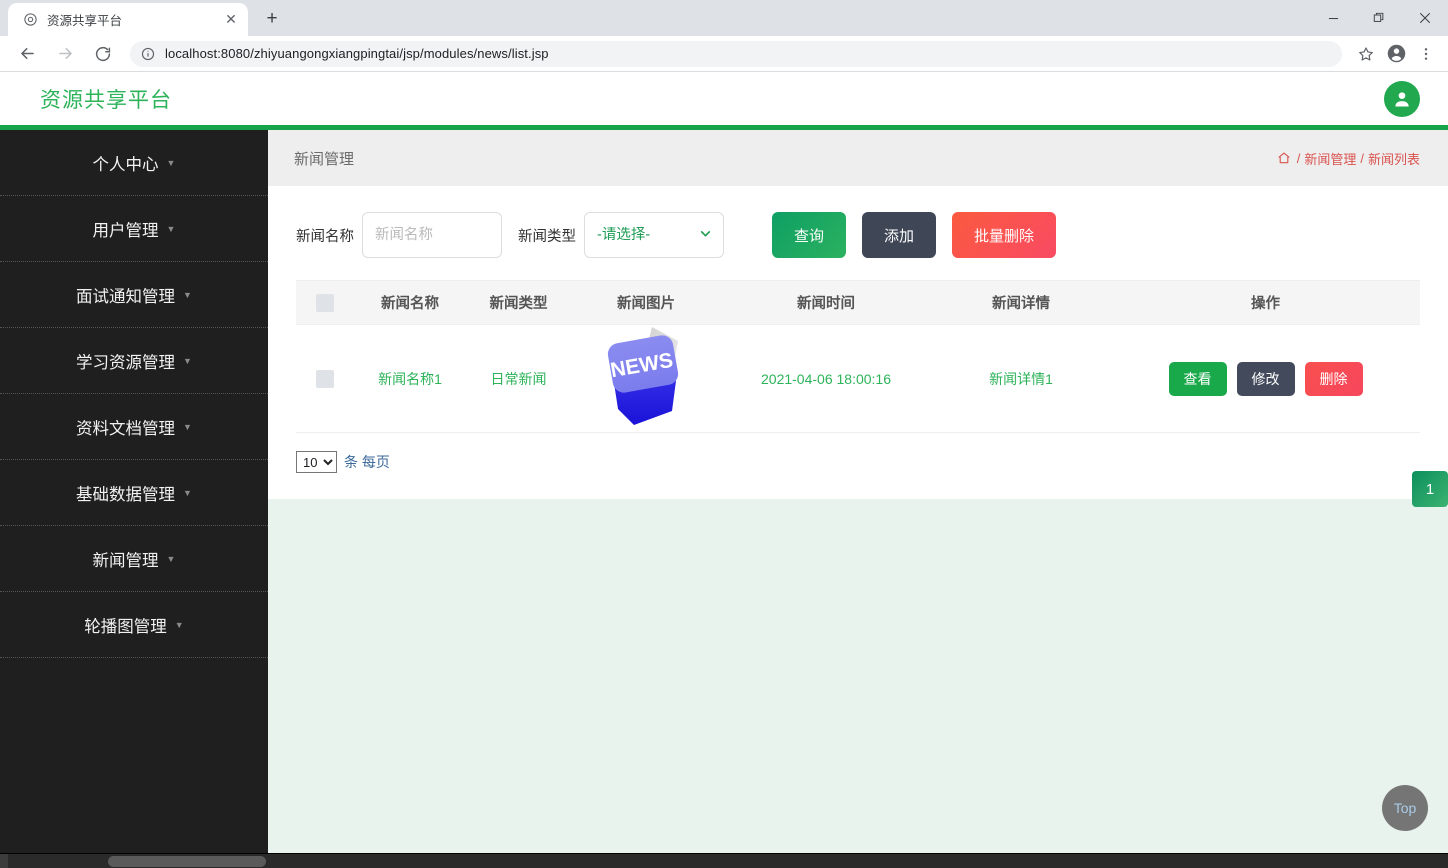 The image size is (1448, 868). I want to click on sidebar-item-learning-resource-management: 学习资源管理 ▼, so click(134, 361).